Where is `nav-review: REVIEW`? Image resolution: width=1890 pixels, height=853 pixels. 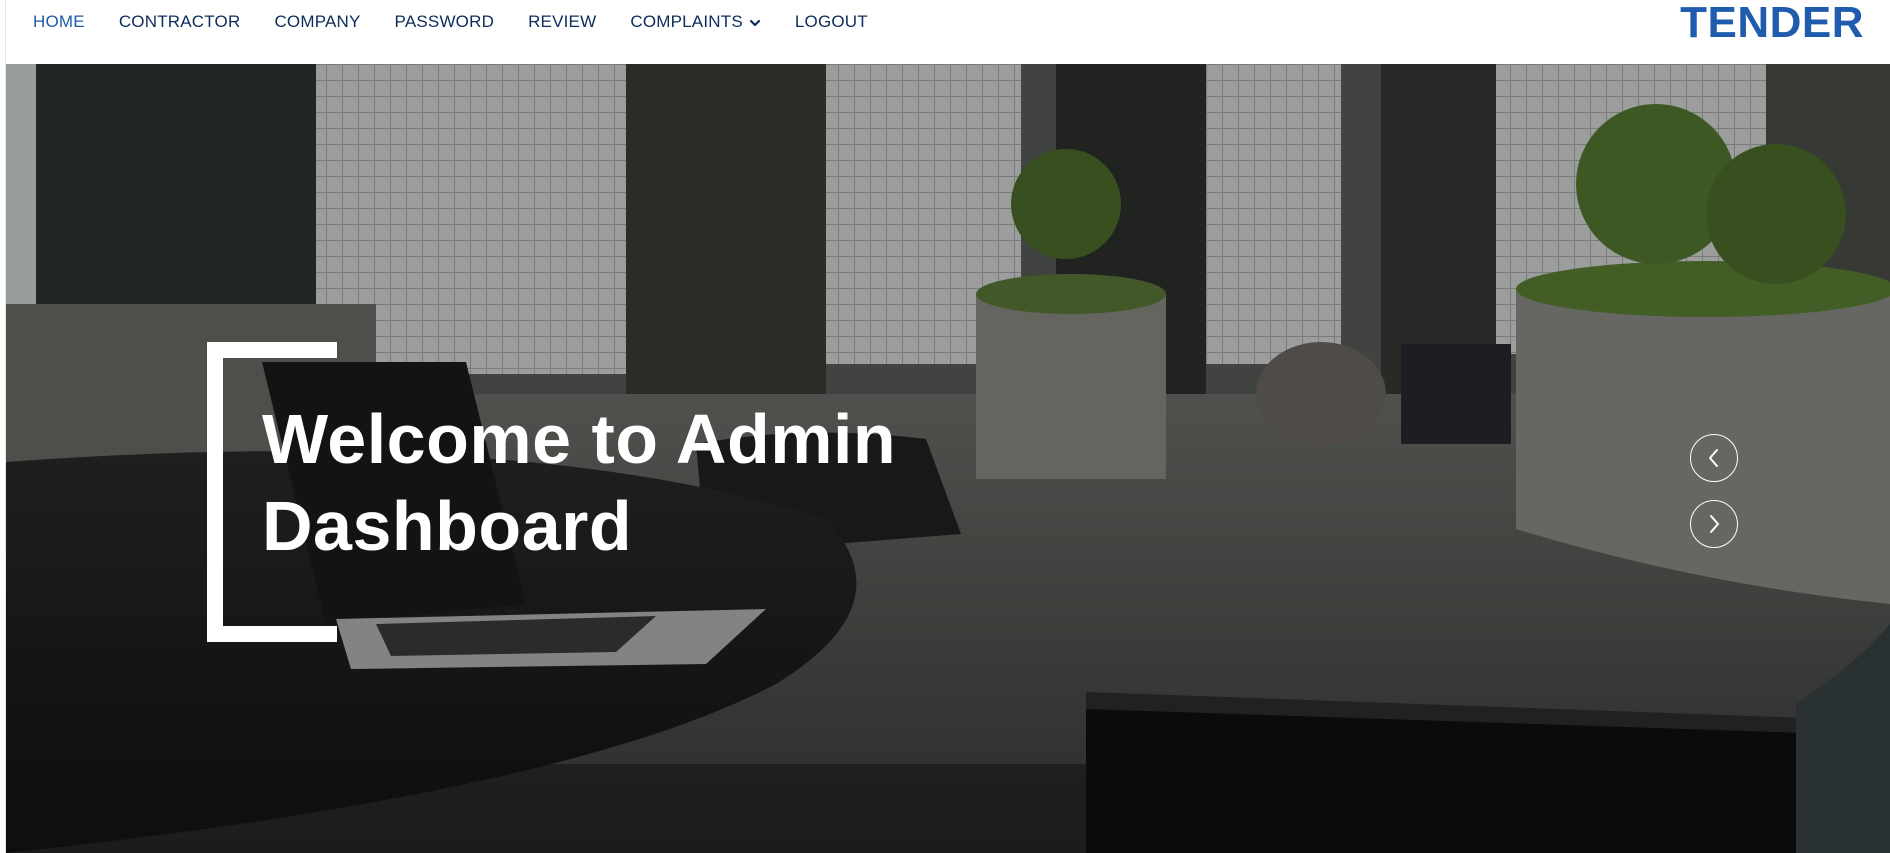
nav-review: REVIEW is located at coordinates (562, 22).